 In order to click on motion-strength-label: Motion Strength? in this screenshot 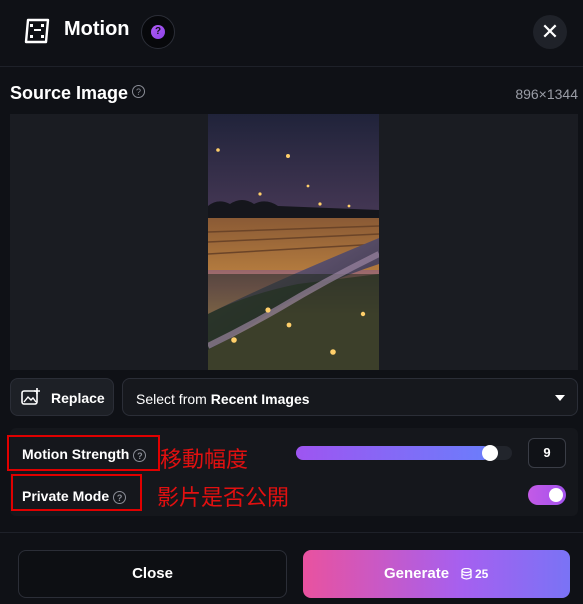, I will do `click(84, 454)`.